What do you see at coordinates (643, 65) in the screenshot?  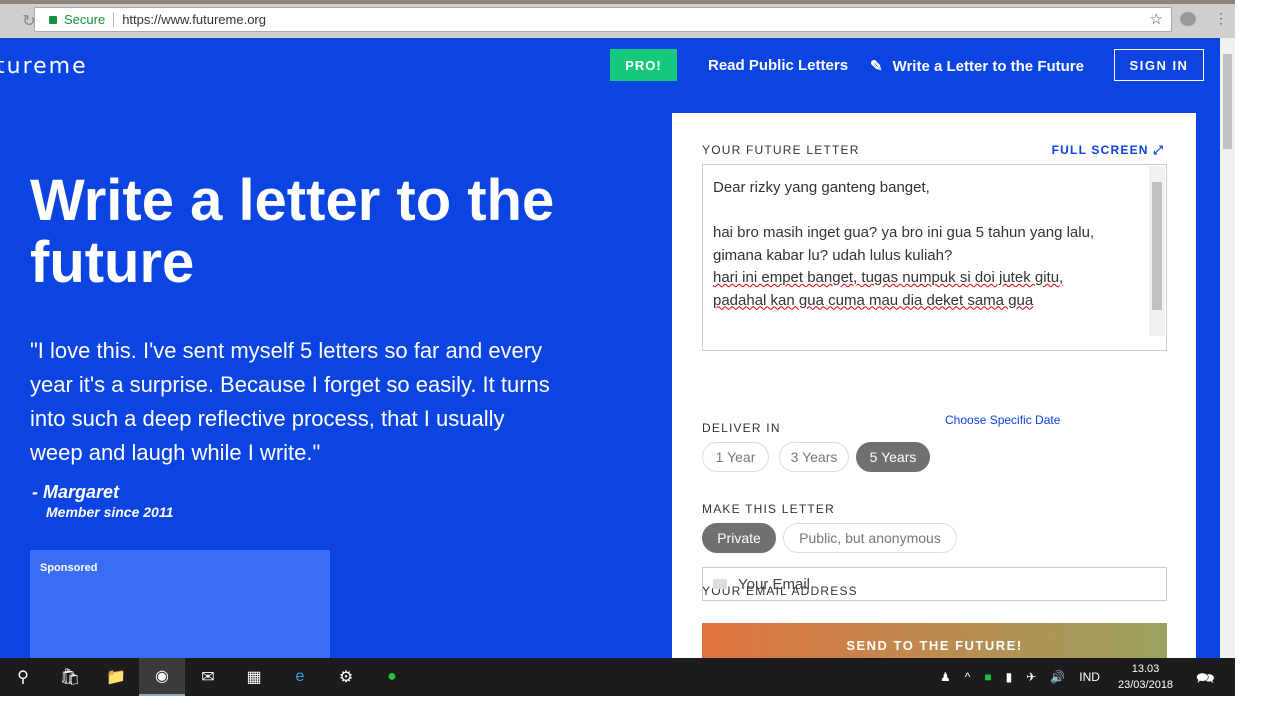 I see `pro-button: PRO!` at bounding box center [643, 65].